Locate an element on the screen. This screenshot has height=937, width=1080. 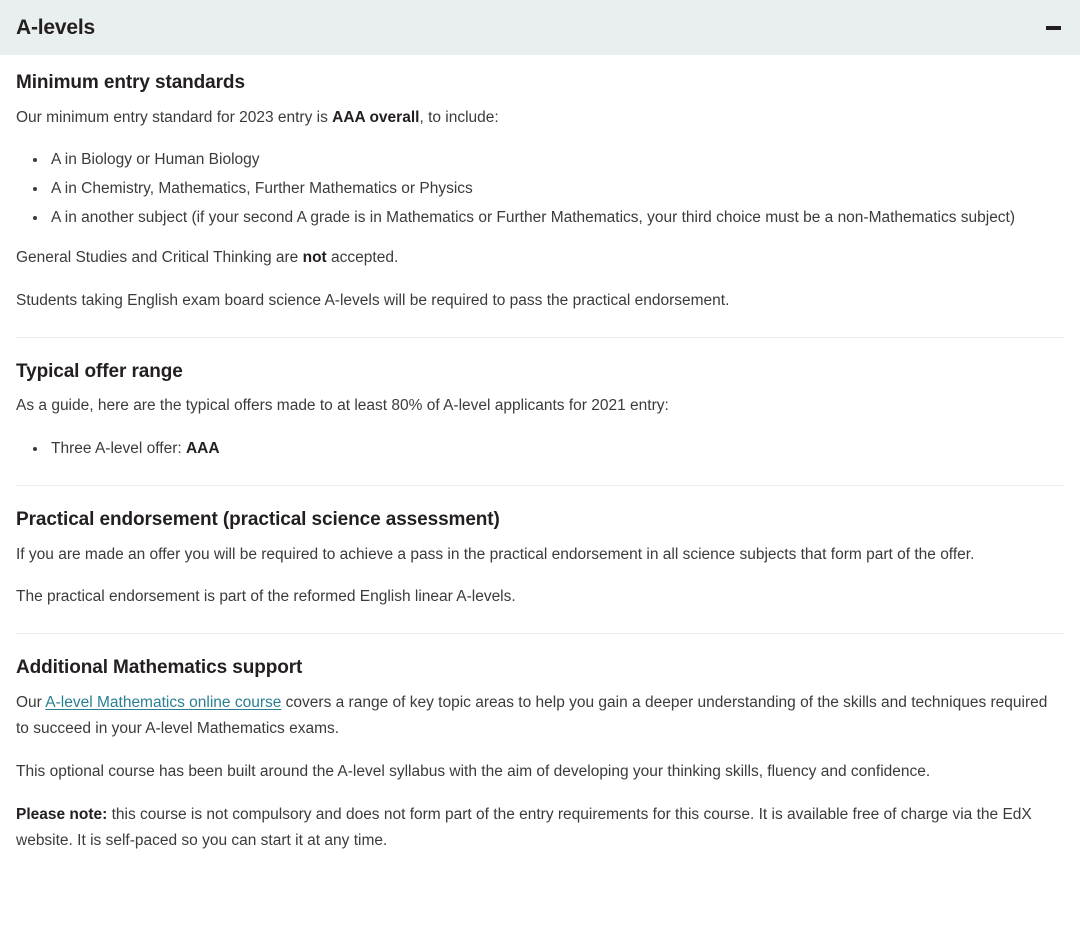
section-heading: Minimum entry standards is located at coordinates (130, 82).